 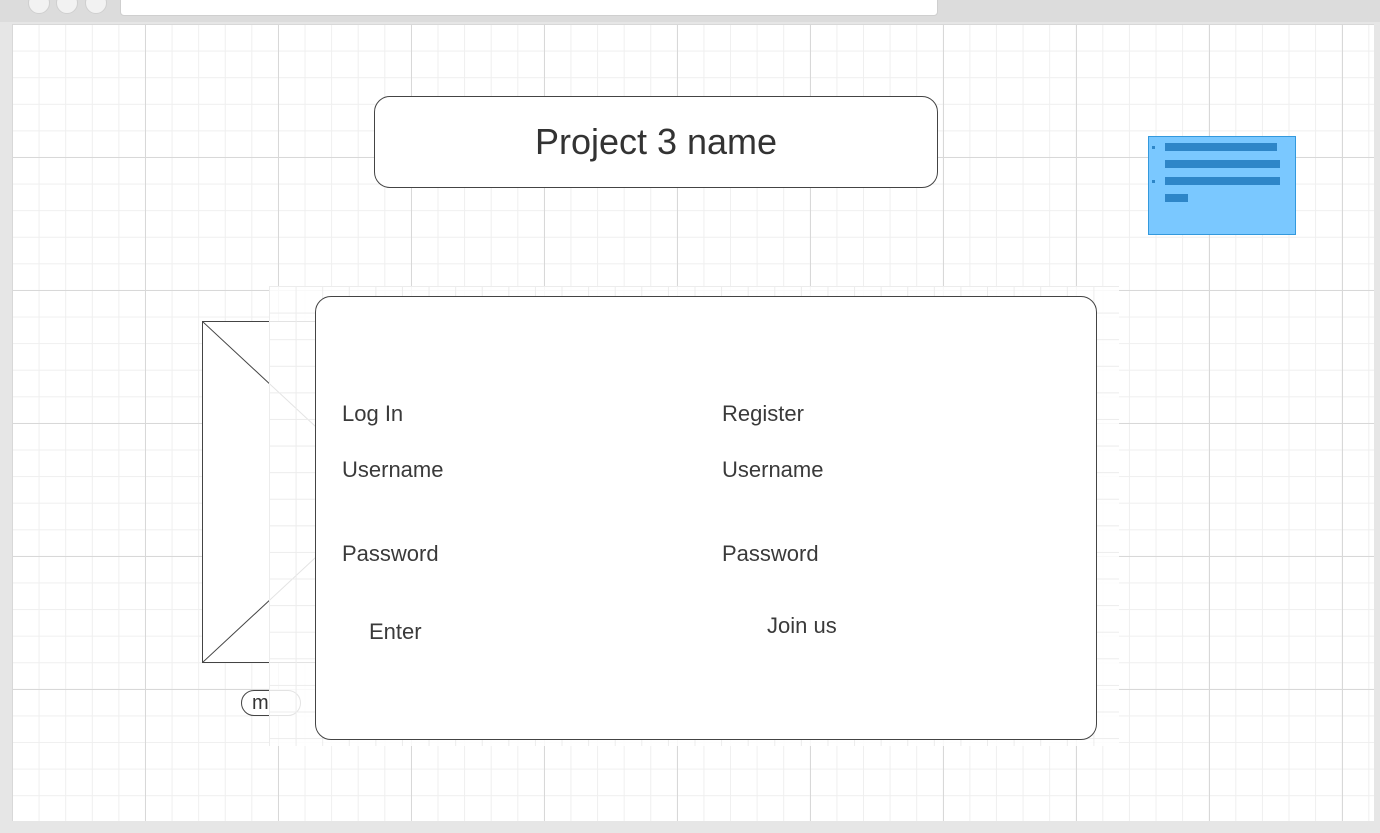 I want to click on project-title-box: Project 3 name, so click(x=656, y=142).